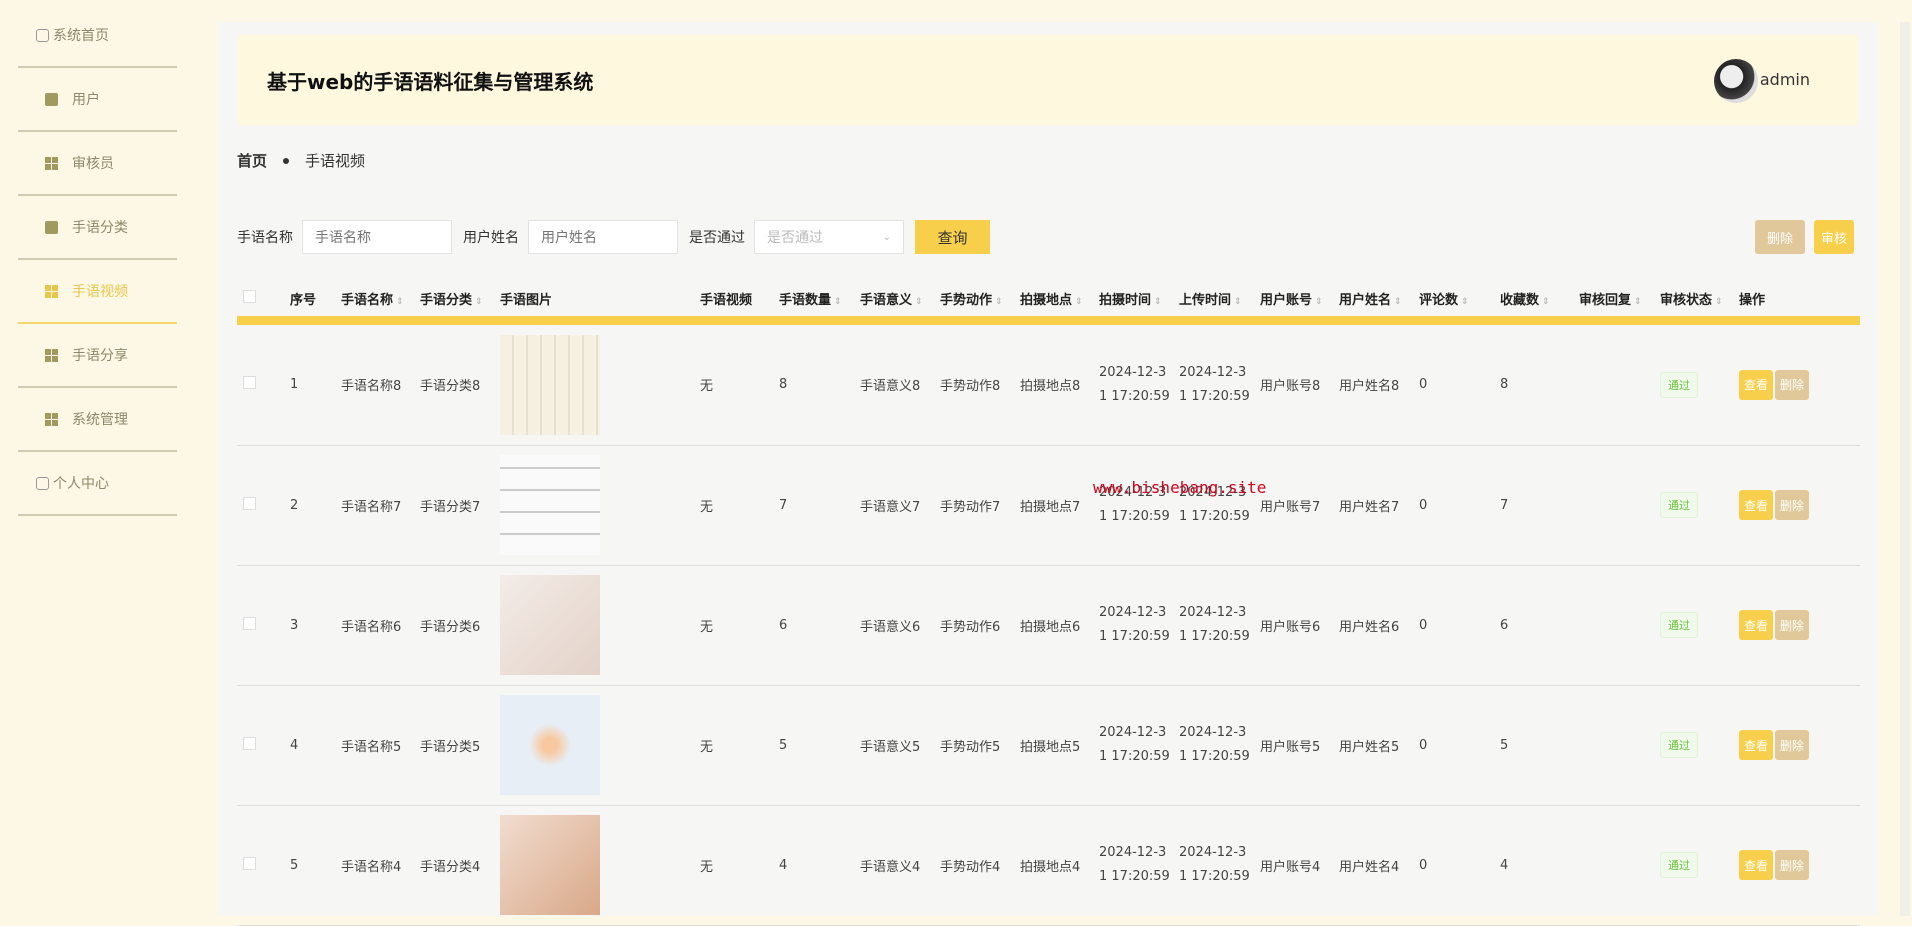 The height and width of the screenshot is (926, 1912). I want to click on pass-select: 是否通过 ⌄, so click(829, 237).